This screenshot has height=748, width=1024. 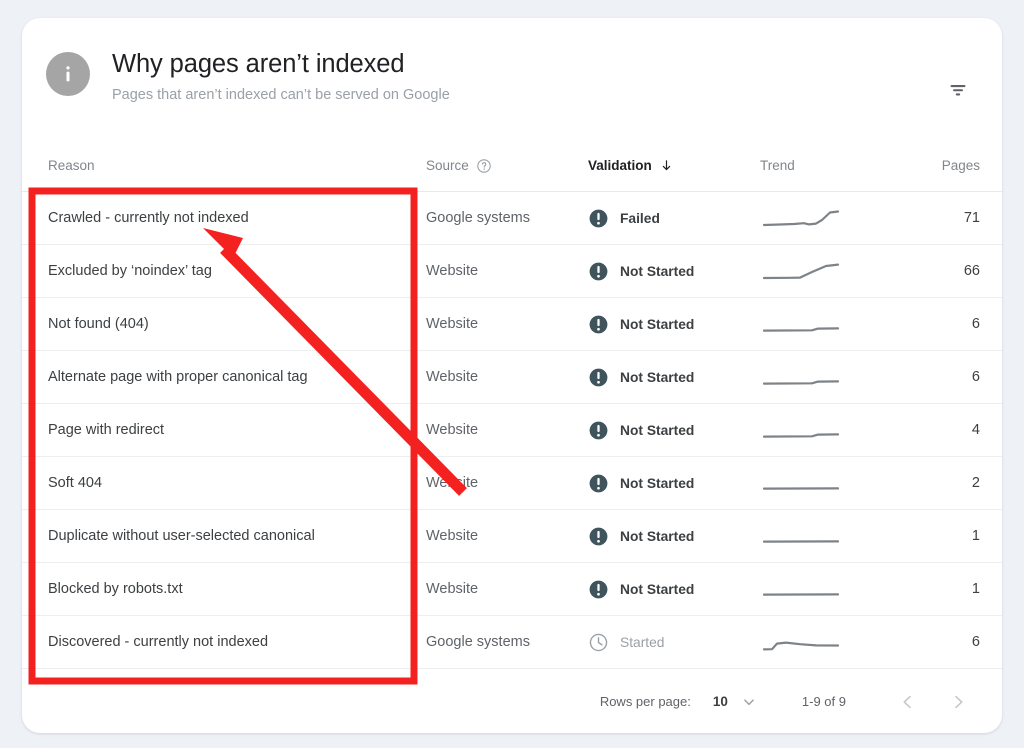 What do you see at coordinates (958, 90) in the screenshot?
I see `filter-icon` at bounding box center [958, 90].